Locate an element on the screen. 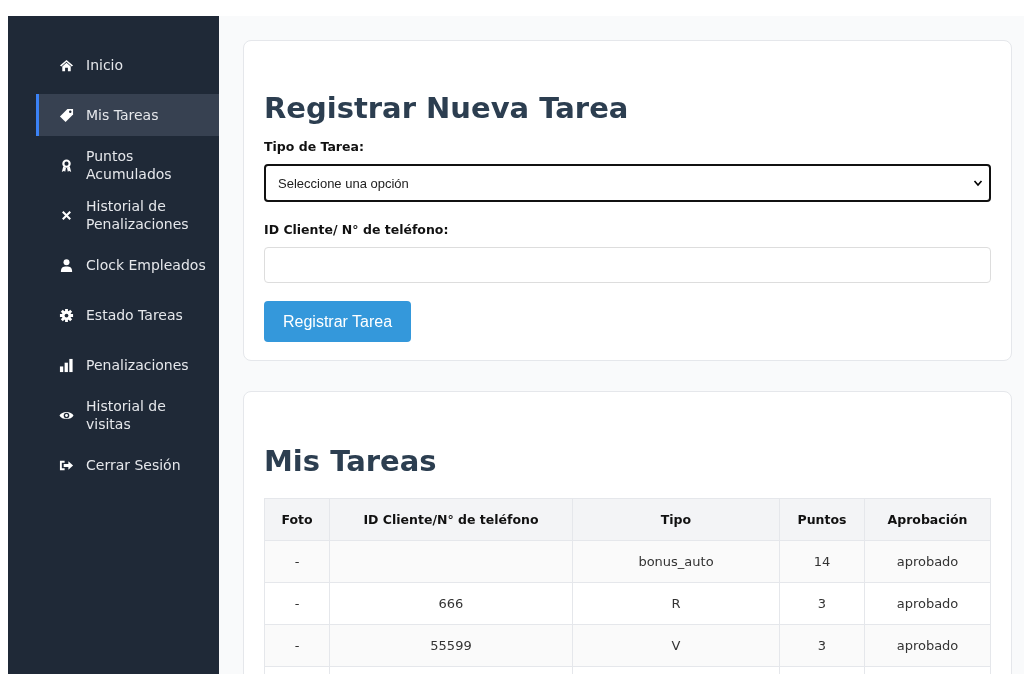  table-cell: V is located at coordinates (676, 645).